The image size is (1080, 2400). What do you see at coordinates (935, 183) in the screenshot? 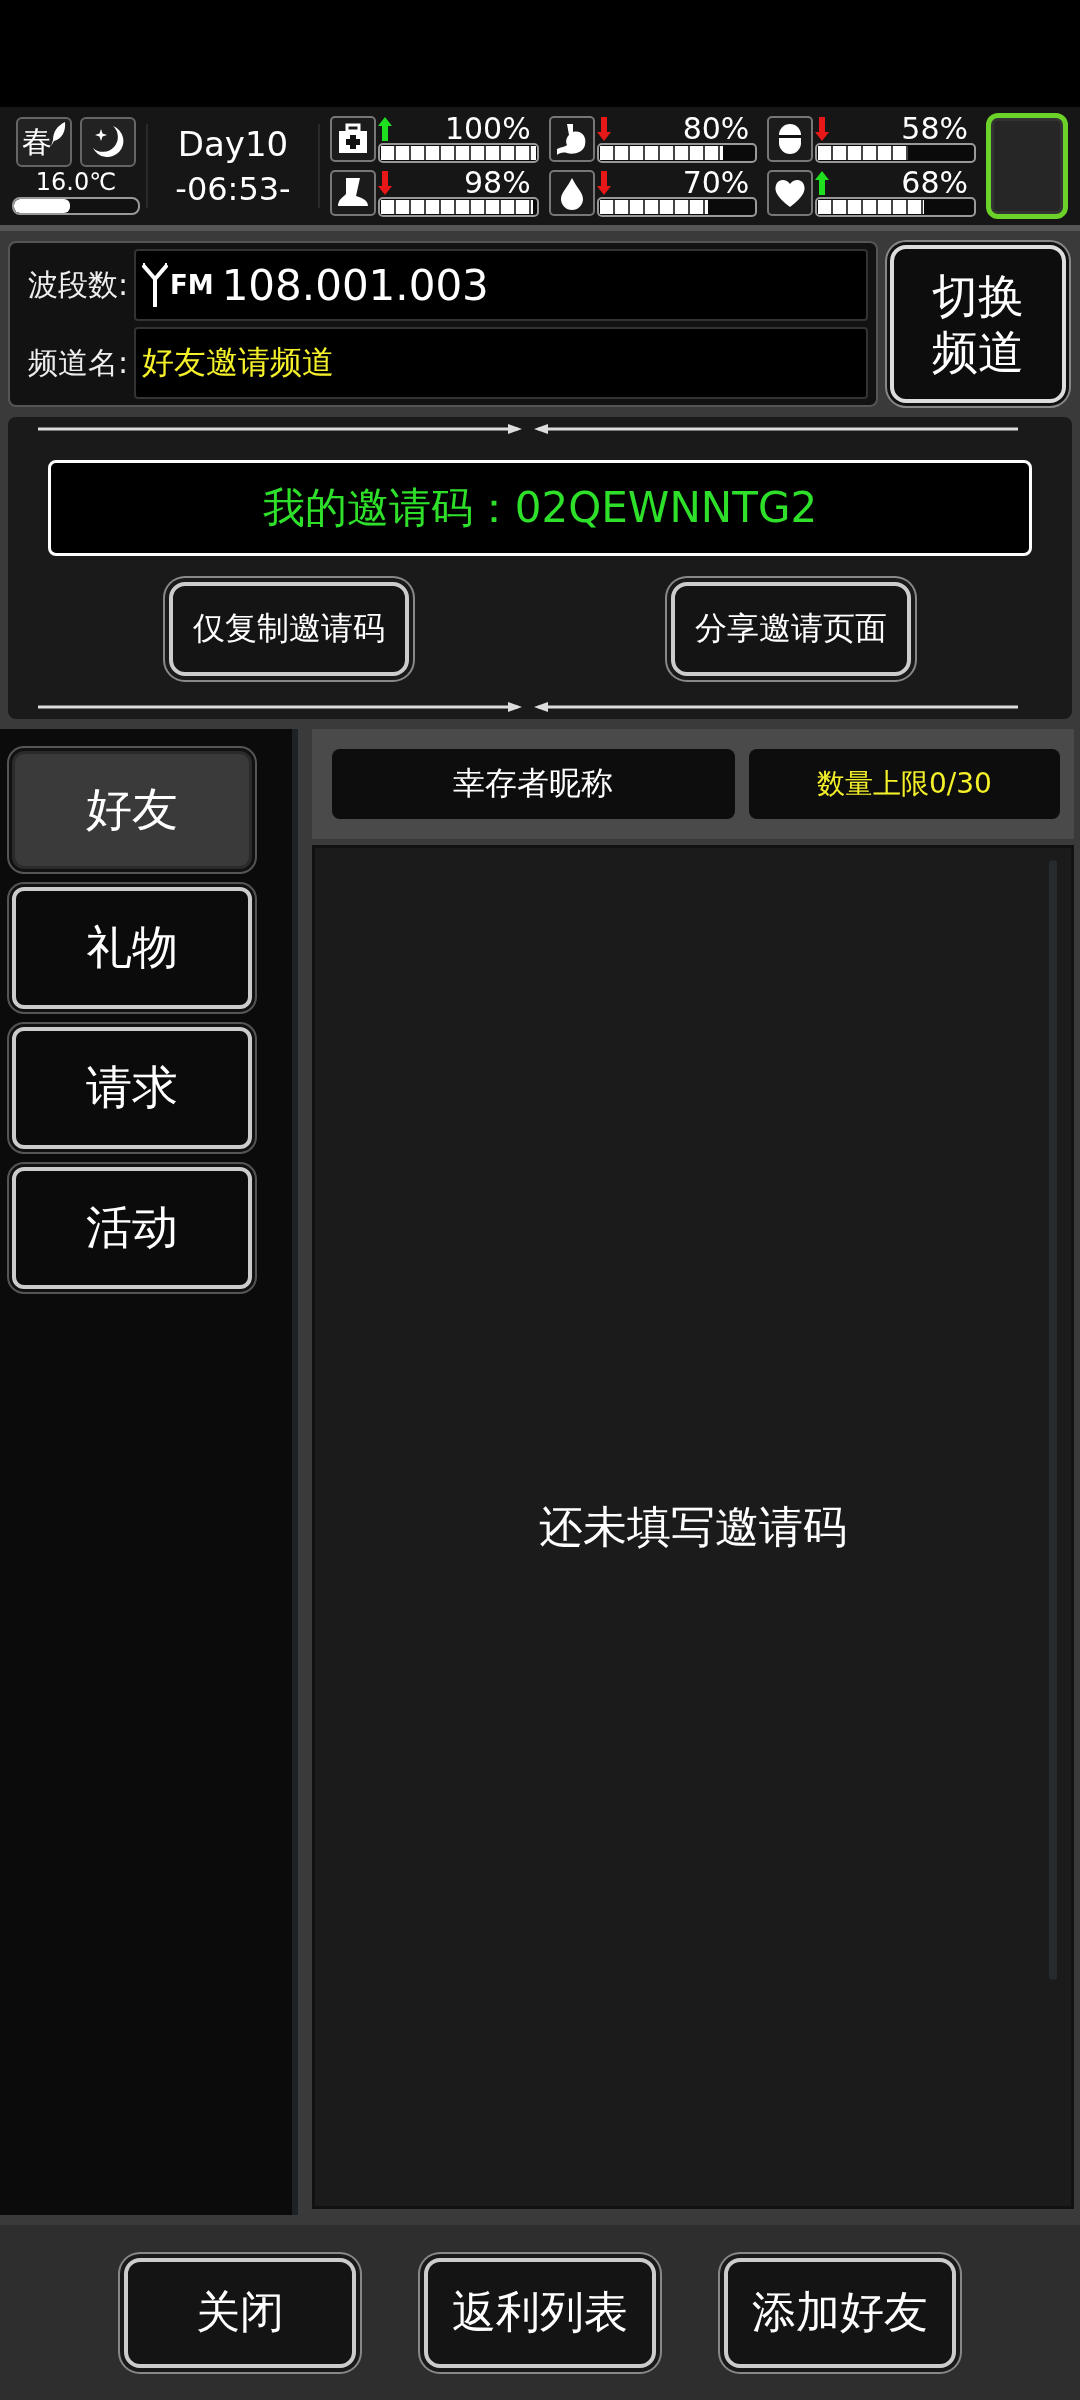
I see `stat-percent: 68%` at bounding box center [935, 183].